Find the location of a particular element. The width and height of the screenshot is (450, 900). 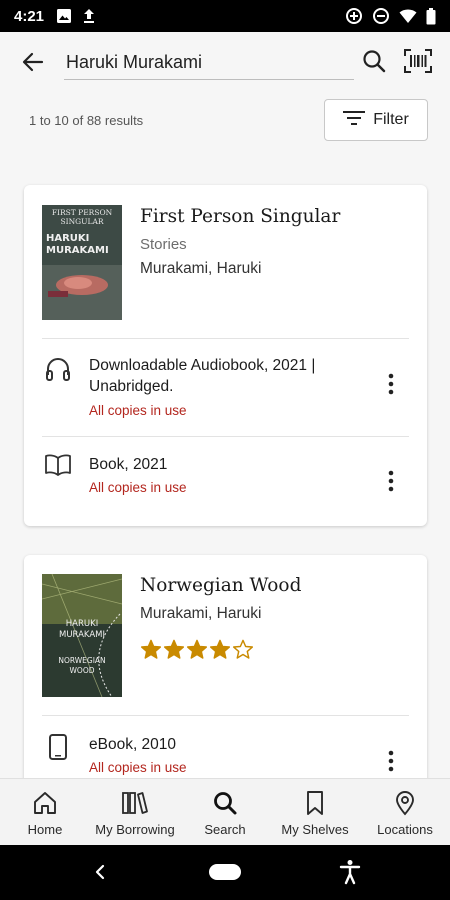

tablet-icon is located at coordinates (58, 747).